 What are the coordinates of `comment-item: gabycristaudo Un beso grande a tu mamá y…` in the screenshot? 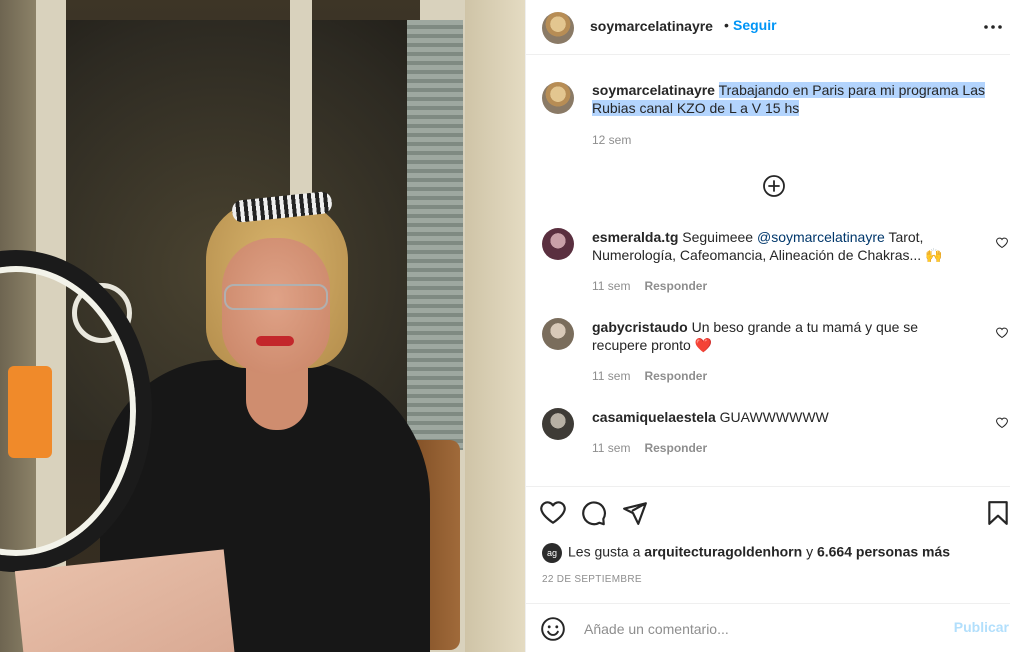 It's located at (782, 336).